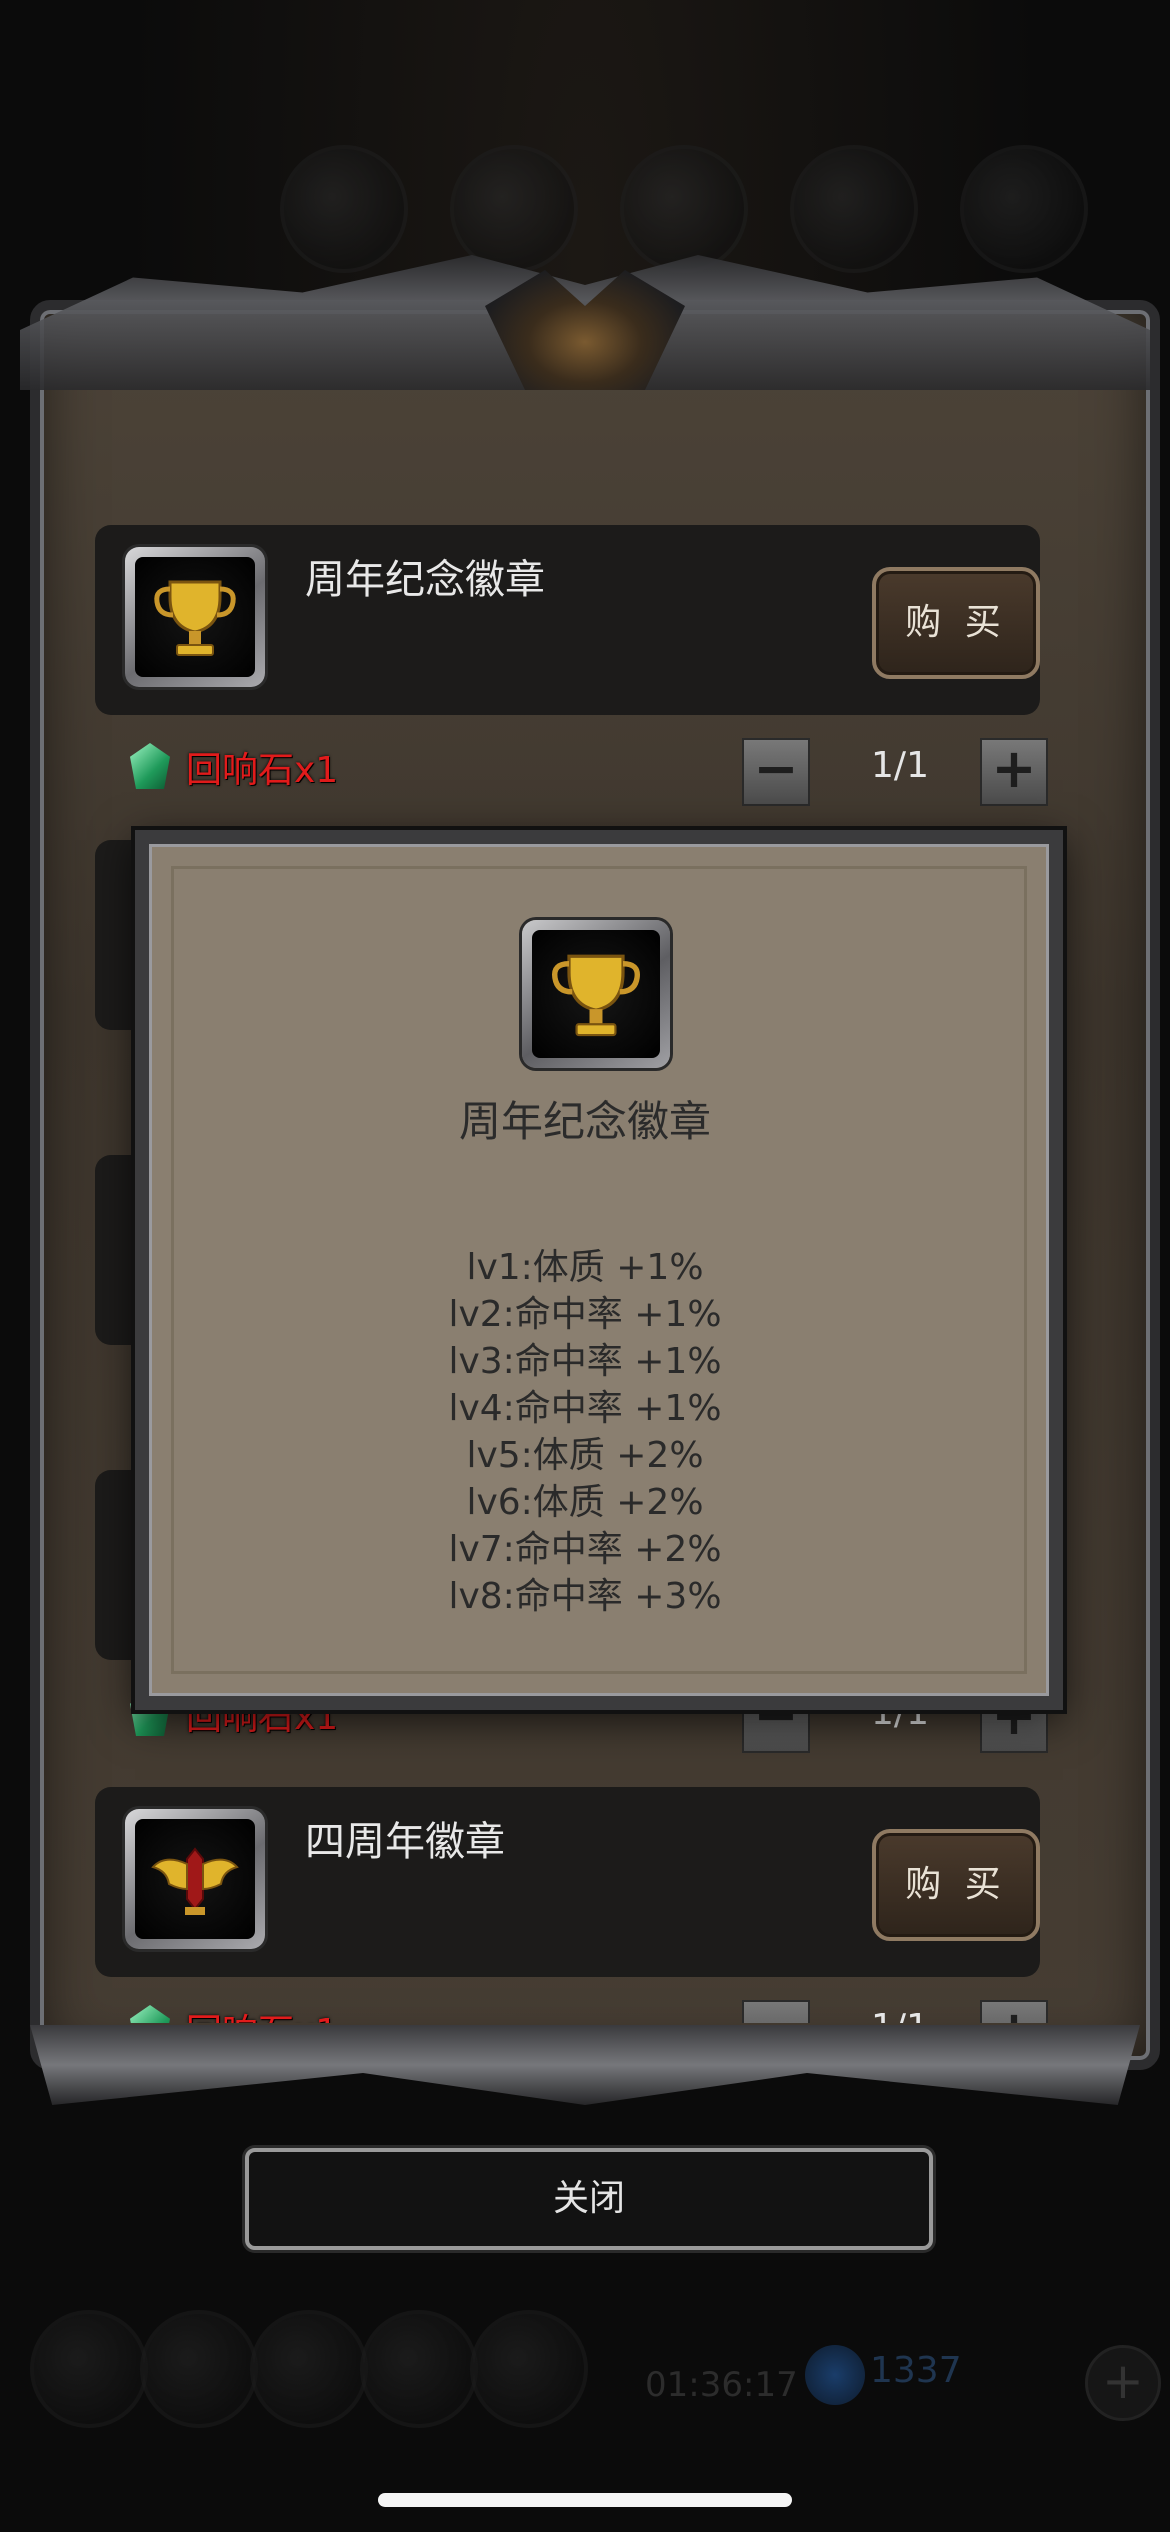 The width and height of the screenshot is (1170, 2532). I want to click on price-row: 回响石x1 − 1/1 +, so click(600, 769).